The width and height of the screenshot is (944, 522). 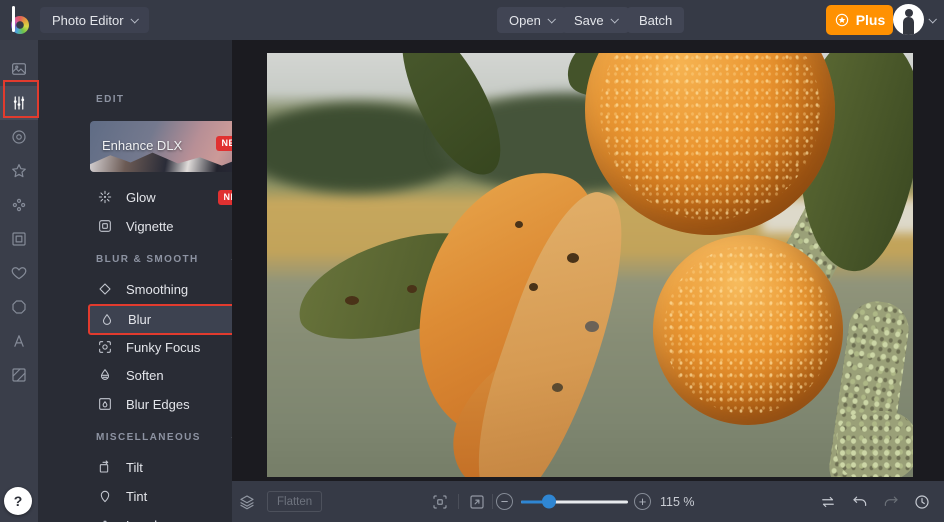 I want to click on redo-button, so click(x=891, y=502).